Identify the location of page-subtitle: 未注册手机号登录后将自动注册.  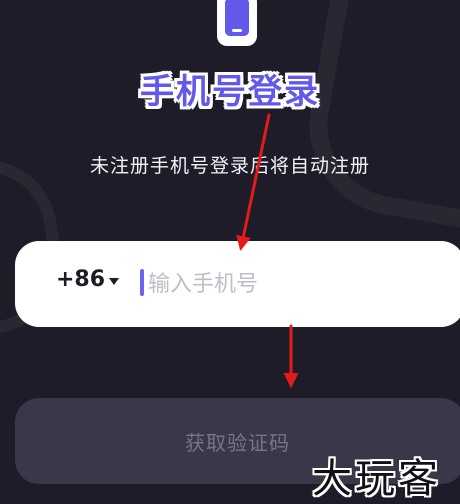
(229, 166).